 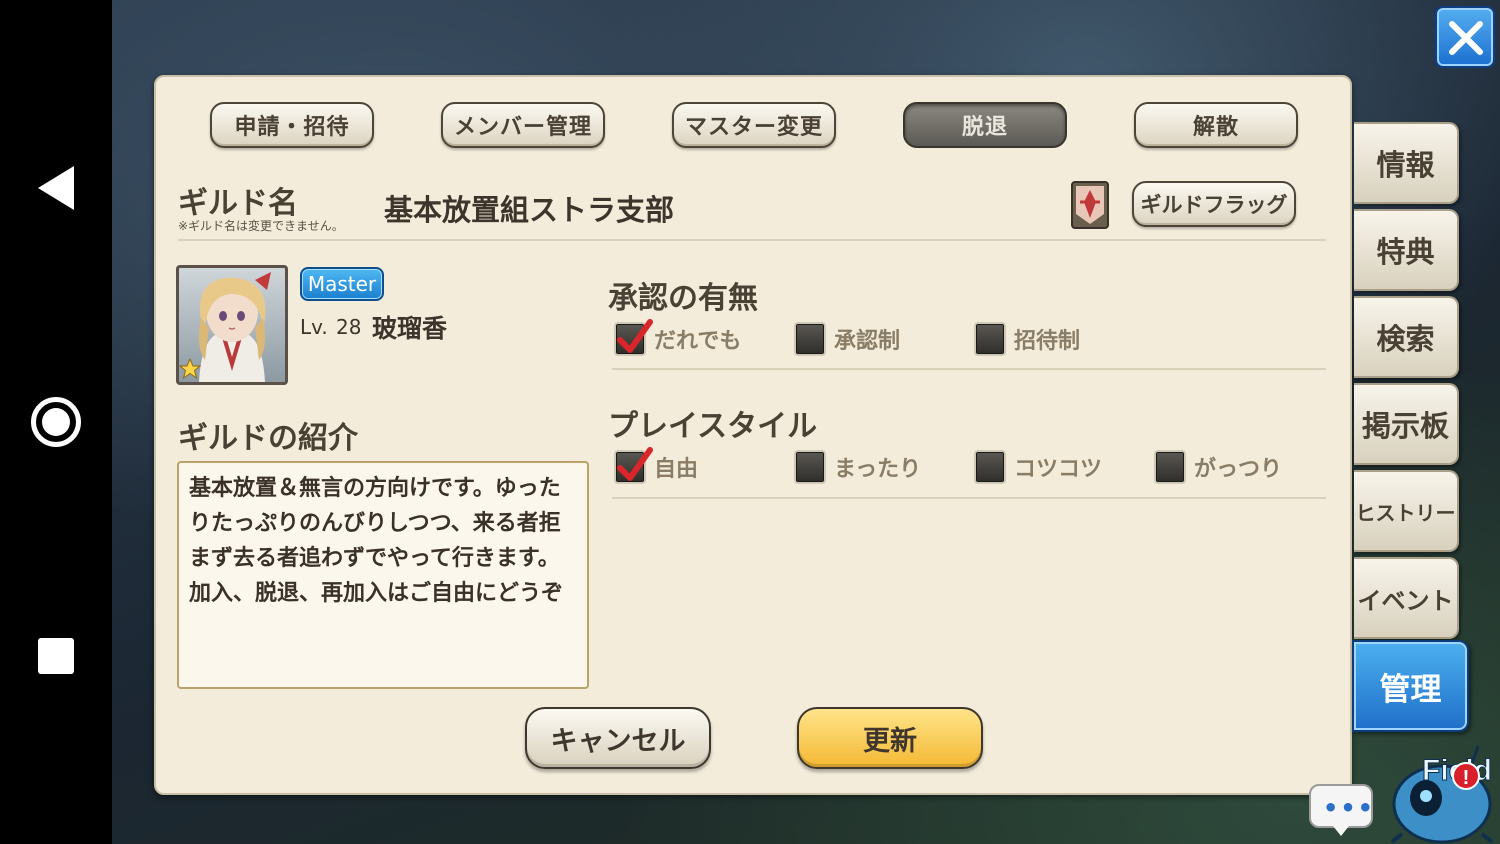 I want to click on tab-member-management: メンバー管理, so click(x=523, y=125).